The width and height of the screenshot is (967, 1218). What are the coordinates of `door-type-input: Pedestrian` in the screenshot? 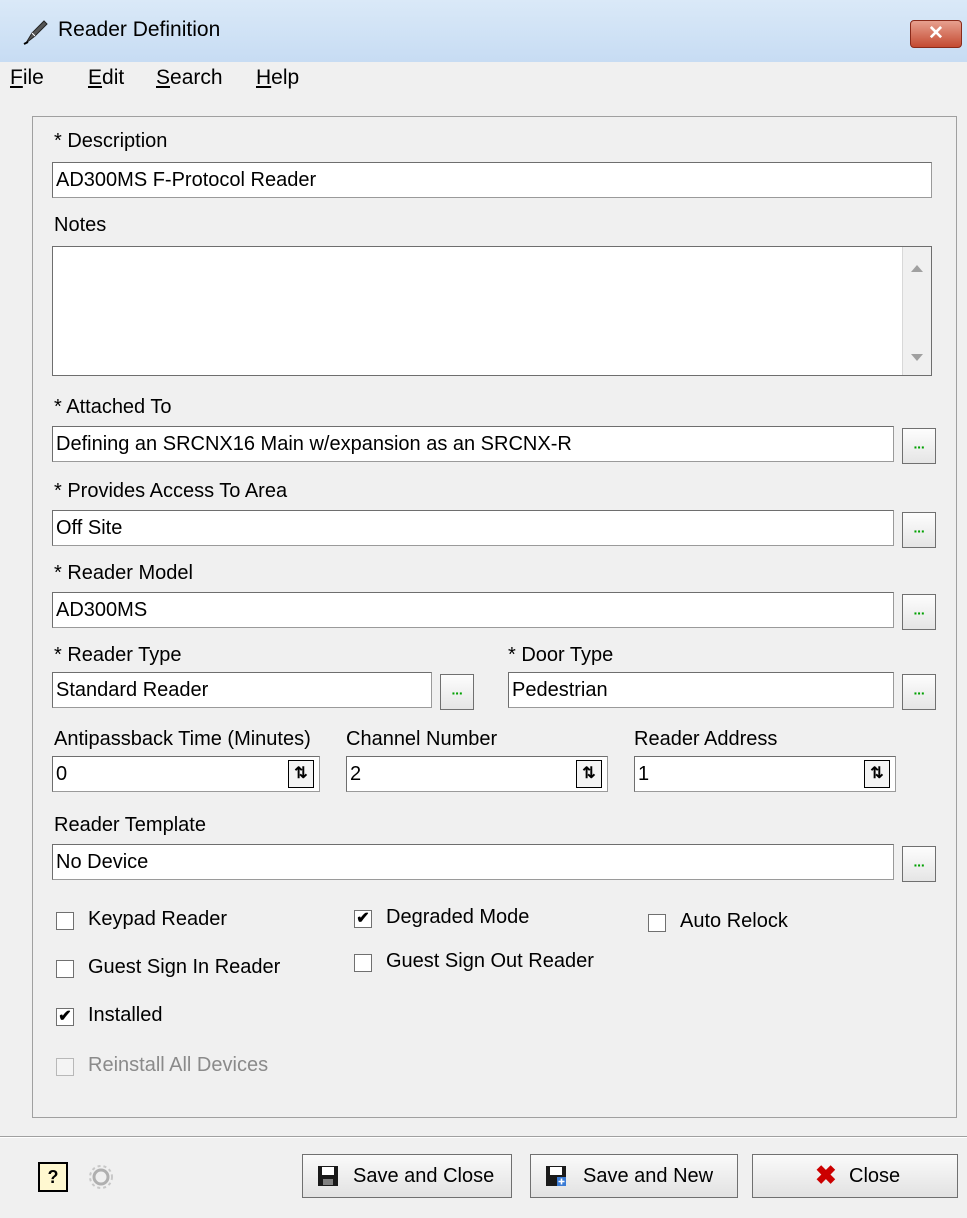 It's located at (701, 690).